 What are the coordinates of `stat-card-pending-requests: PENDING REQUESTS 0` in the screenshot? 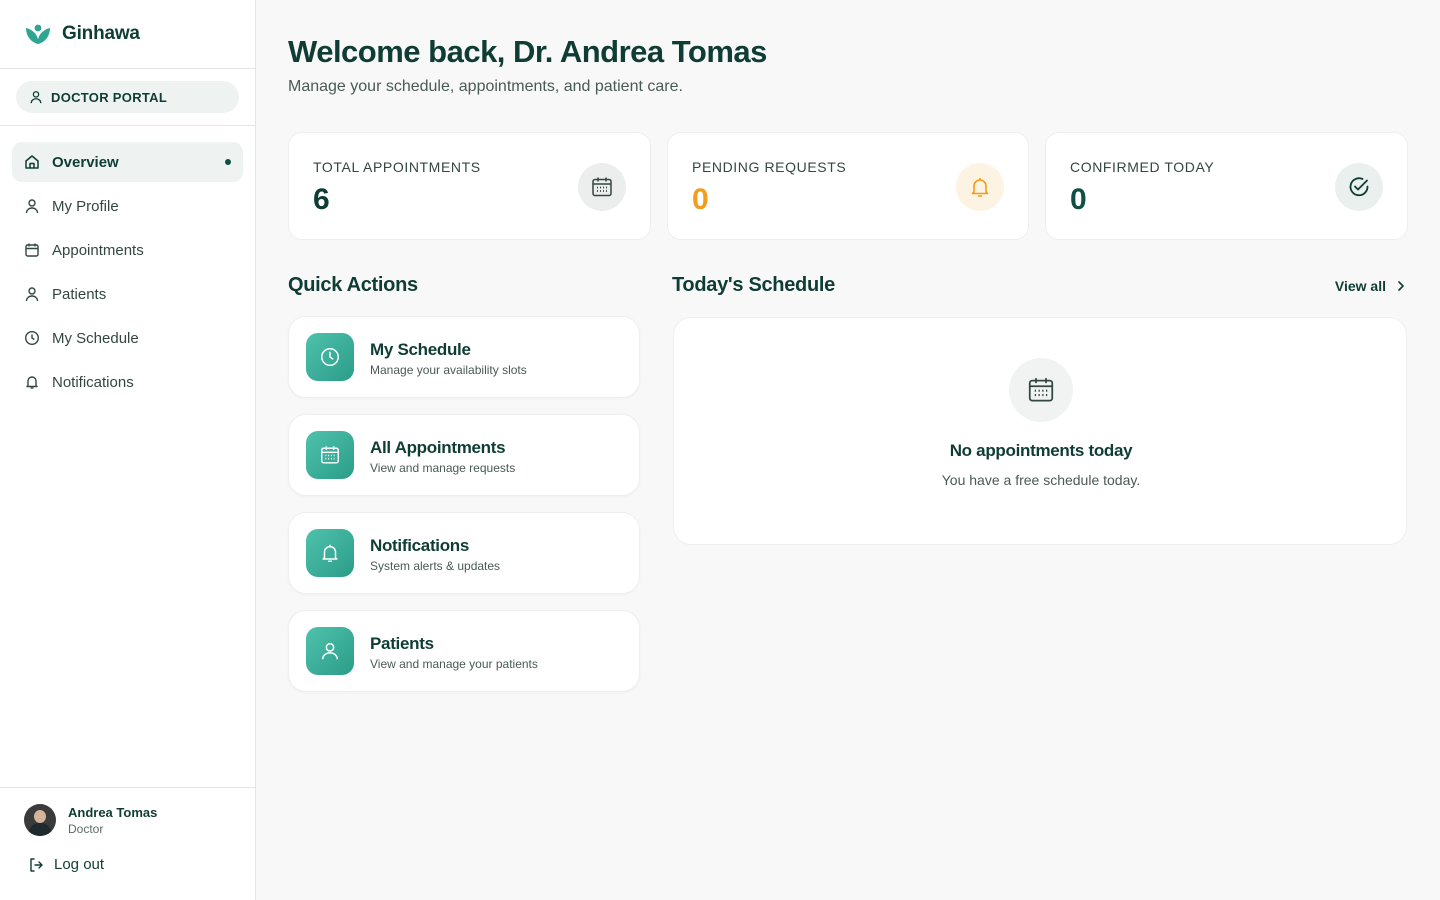 It's located at (848, 186).